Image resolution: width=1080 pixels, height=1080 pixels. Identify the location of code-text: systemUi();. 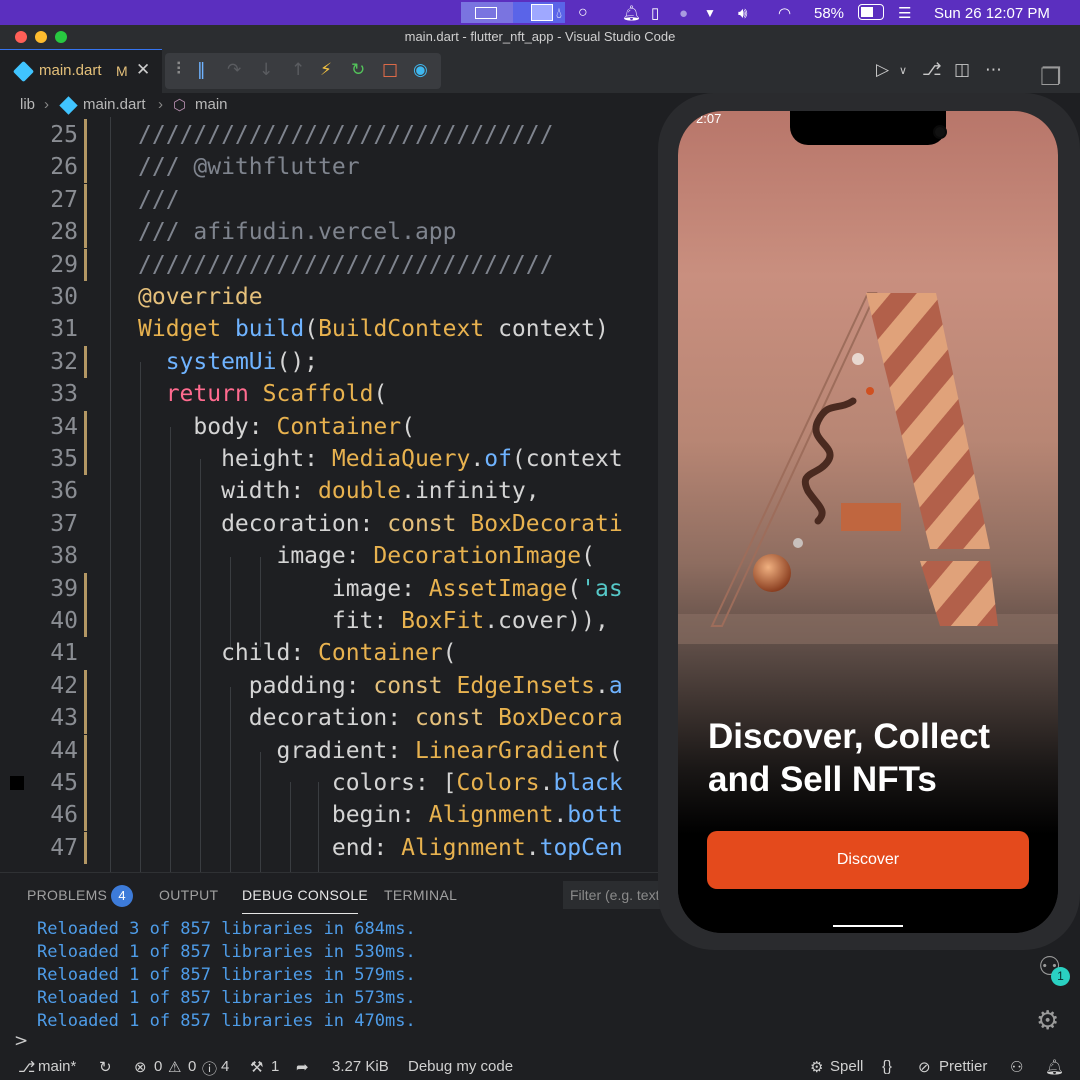
(228, 362).